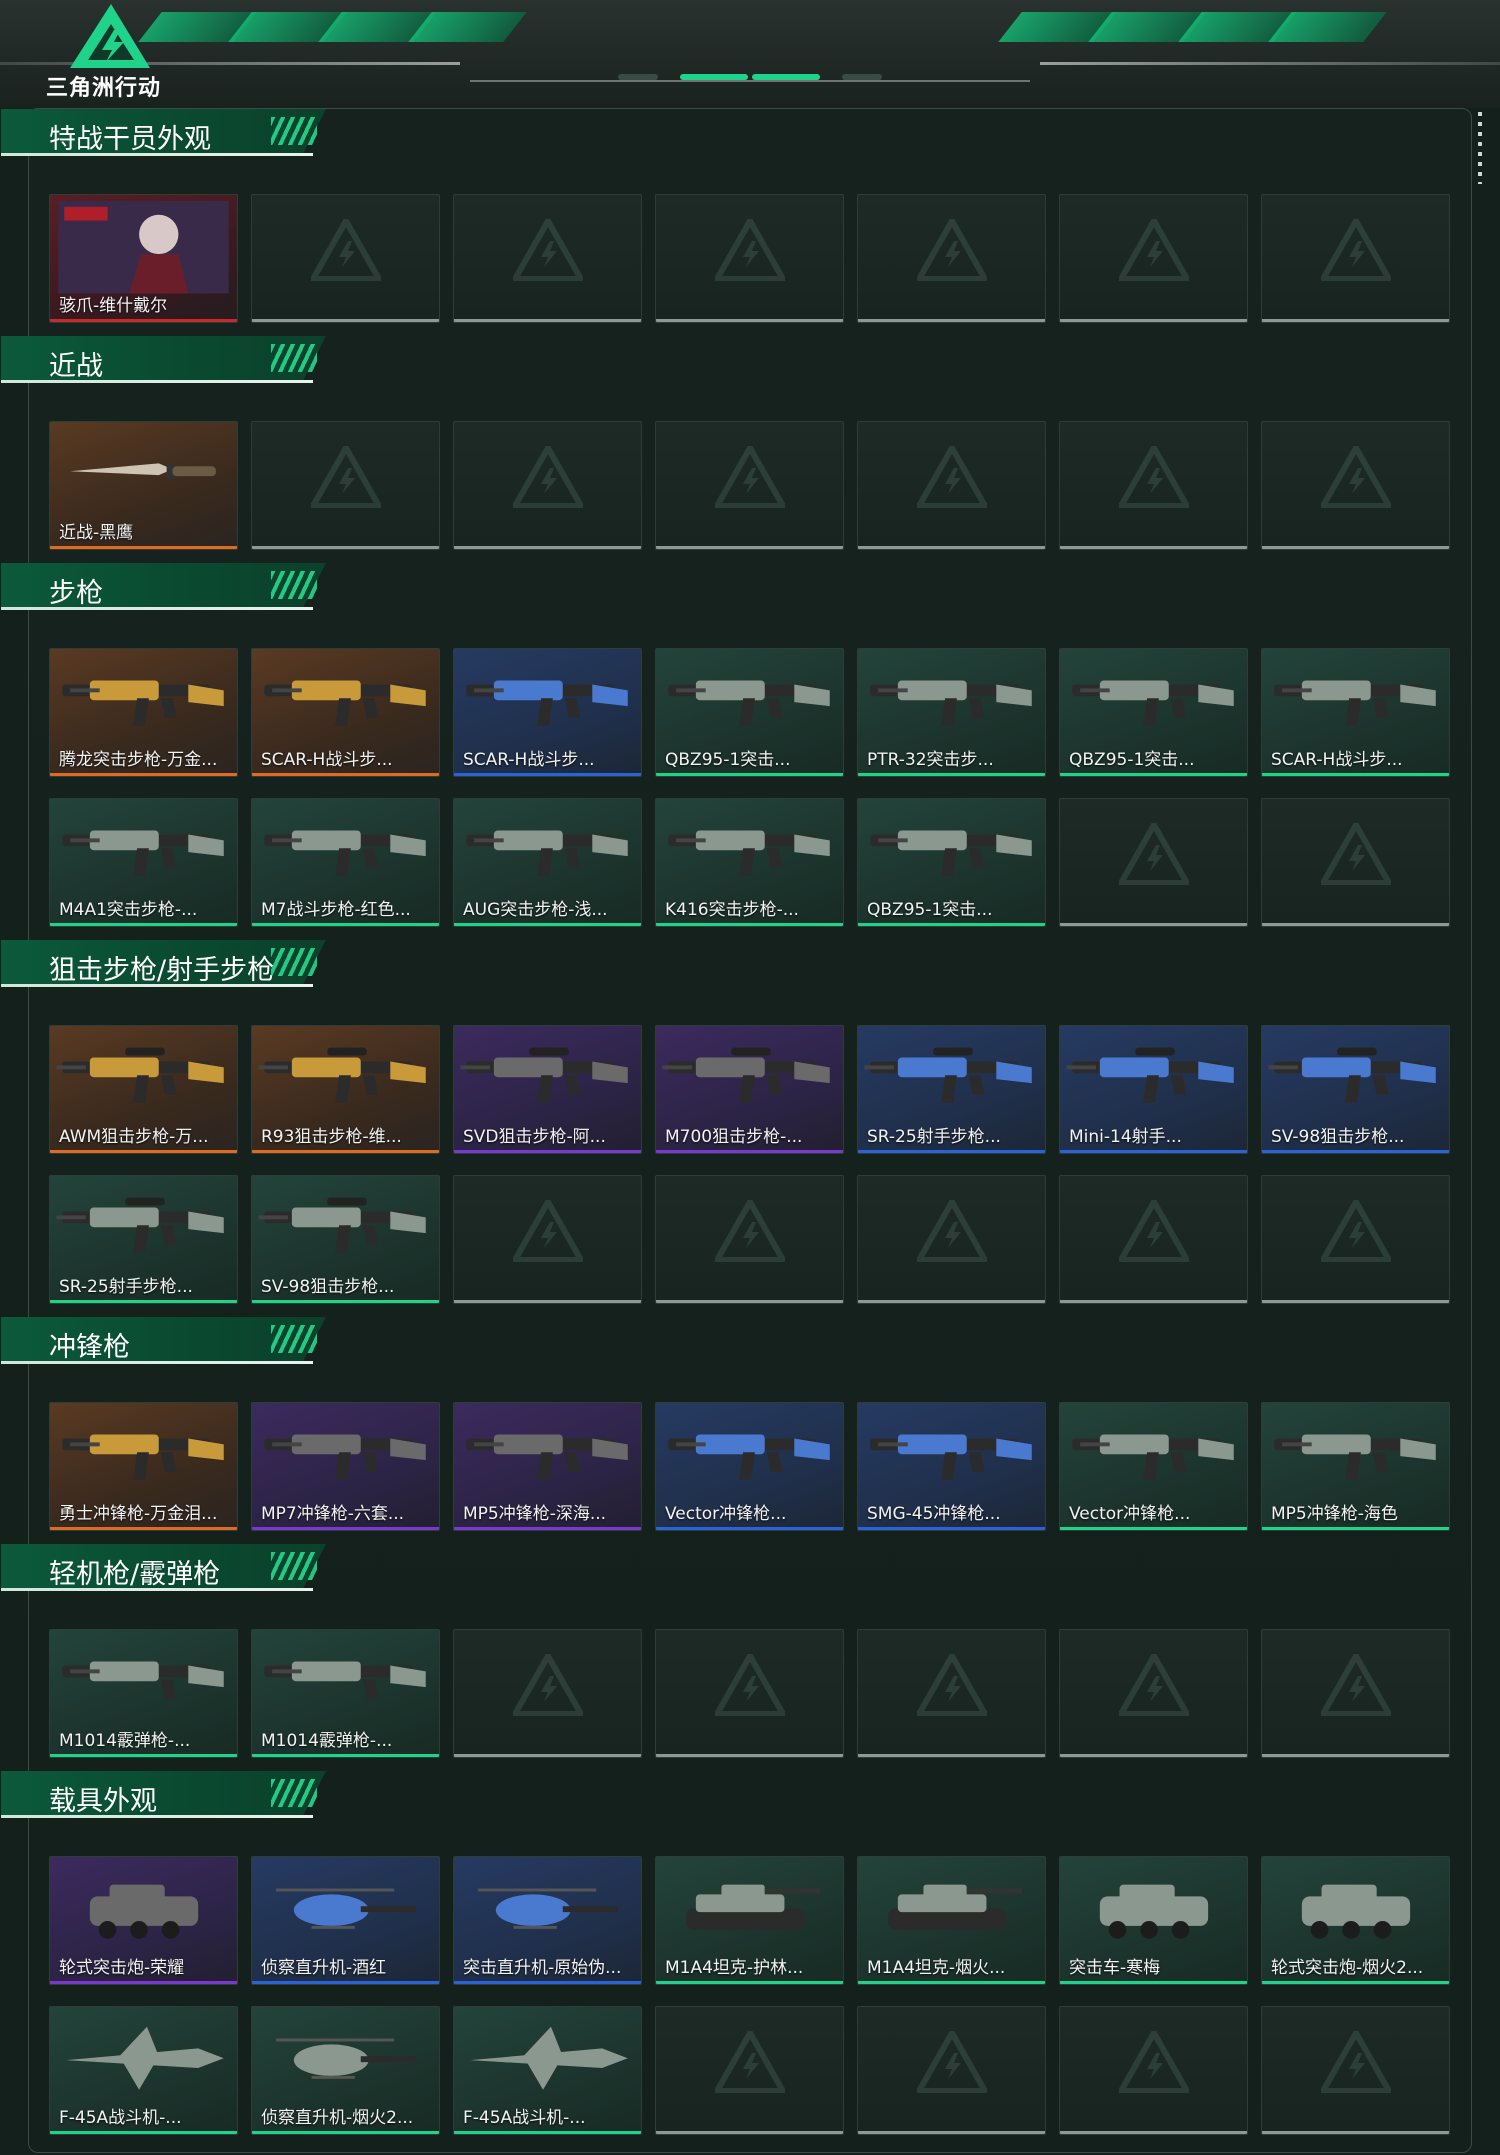  What do you see at coordinates (1115, 1968) in the screenshot?
I see `item-name: 突击车-寒梅` at bounding box center [1115, 1968].